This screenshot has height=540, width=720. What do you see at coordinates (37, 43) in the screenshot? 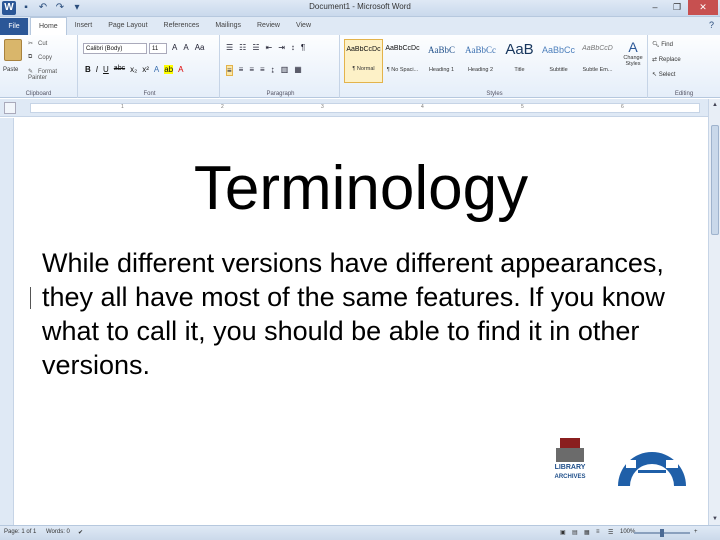
I see `cut-button: ✂ Cut` at bounding box center [37, 43].